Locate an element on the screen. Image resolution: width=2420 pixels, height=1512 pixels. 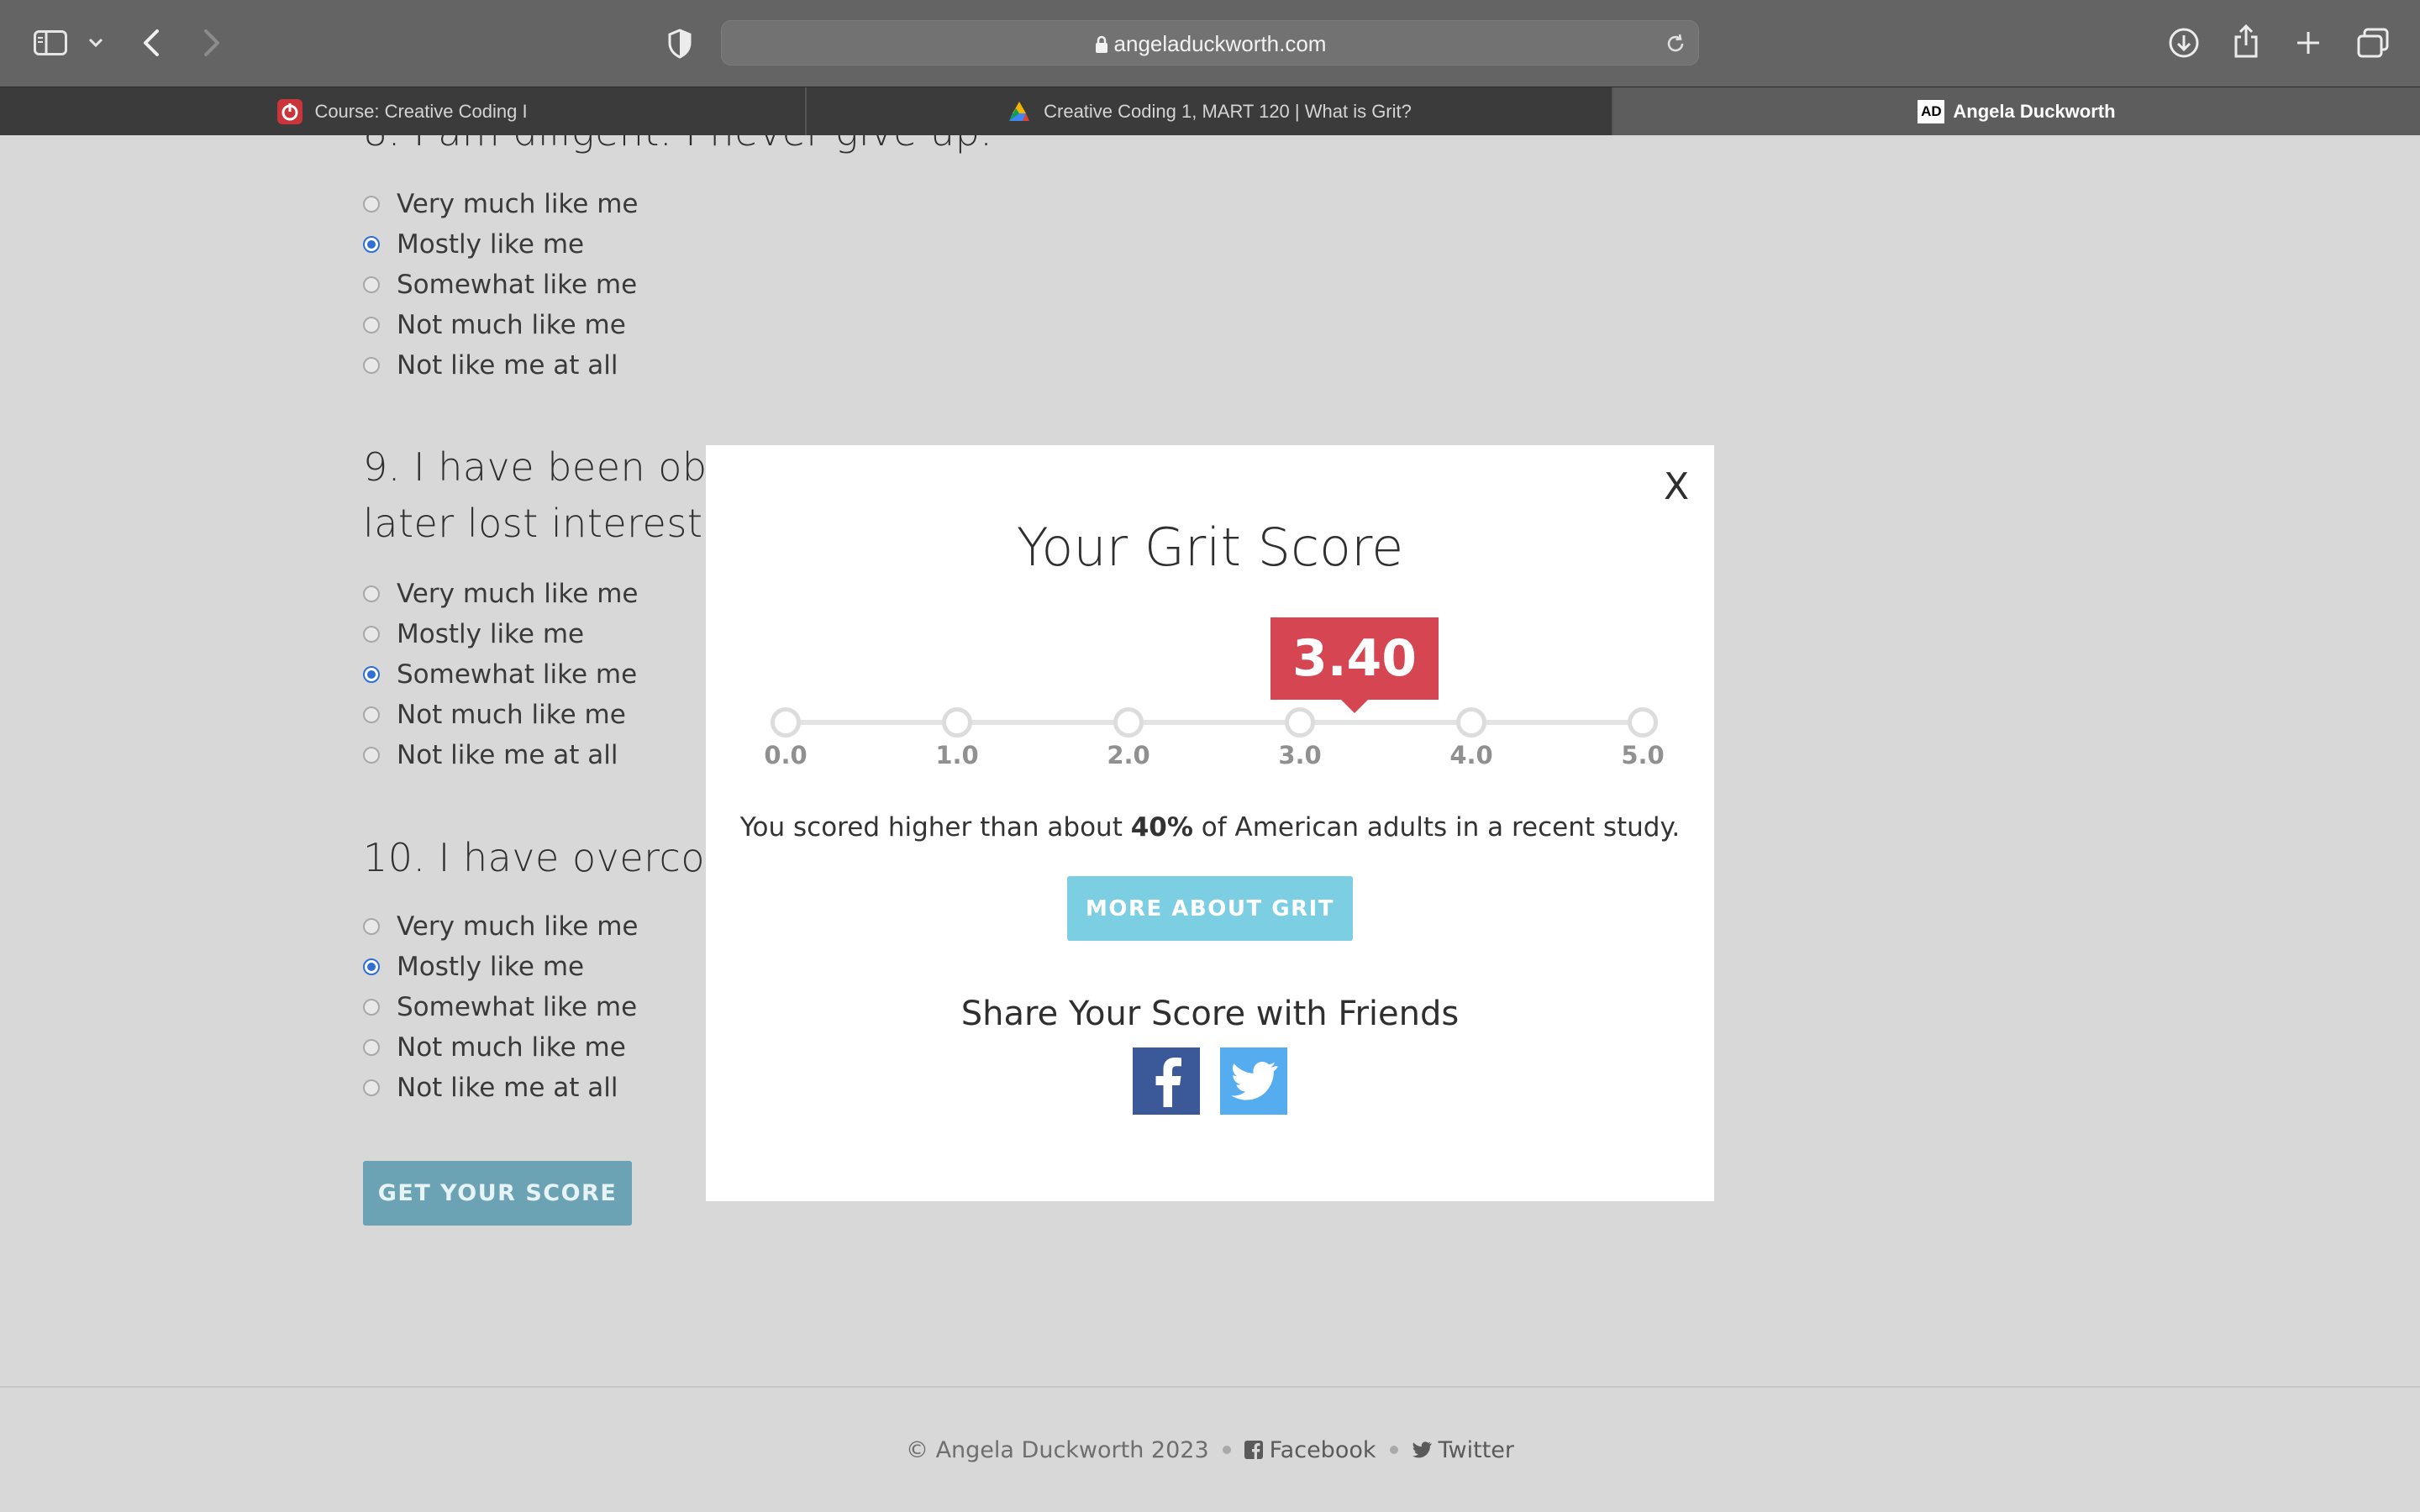
score-scale: 0.0 1.0 2.0 3.0 4.0 5.0 3.40 is located at coordinates (1210, 613).